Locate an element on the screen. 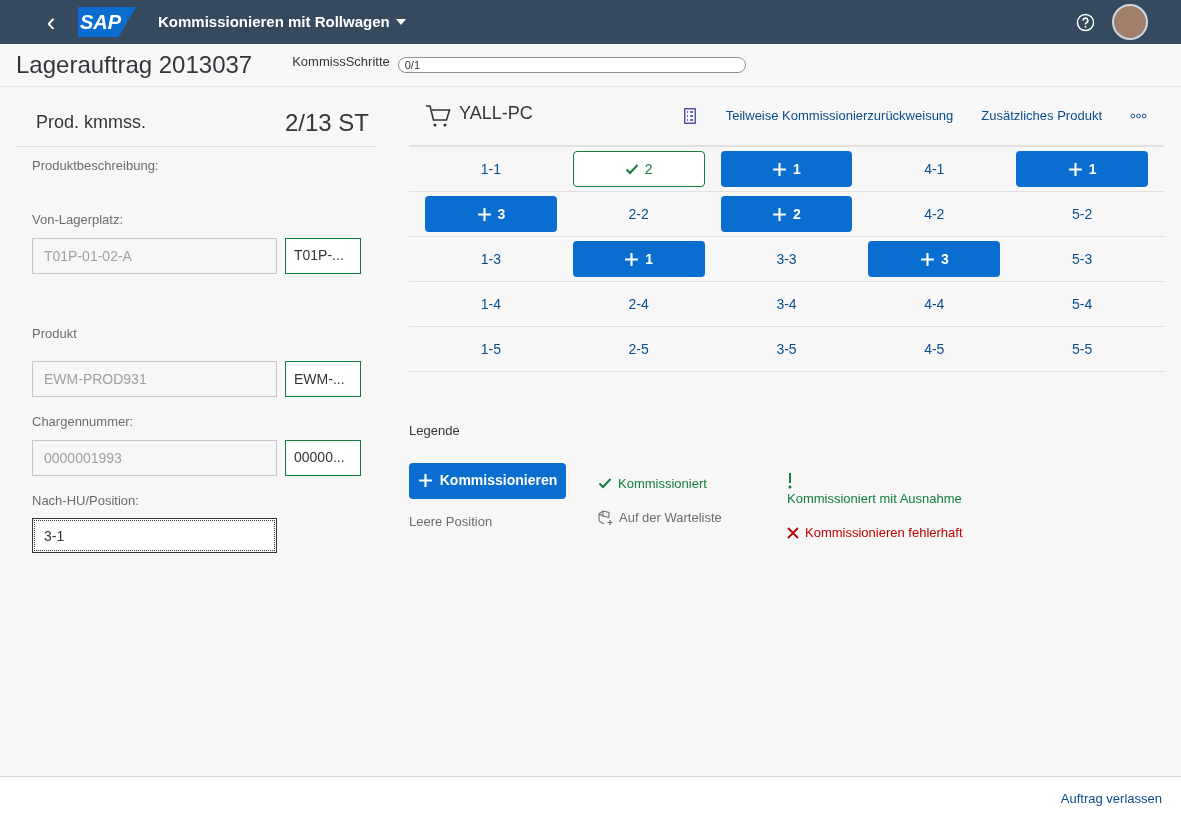  legend-text: Kommissionieren fehlerhaft is located at coordinates (884, 533).